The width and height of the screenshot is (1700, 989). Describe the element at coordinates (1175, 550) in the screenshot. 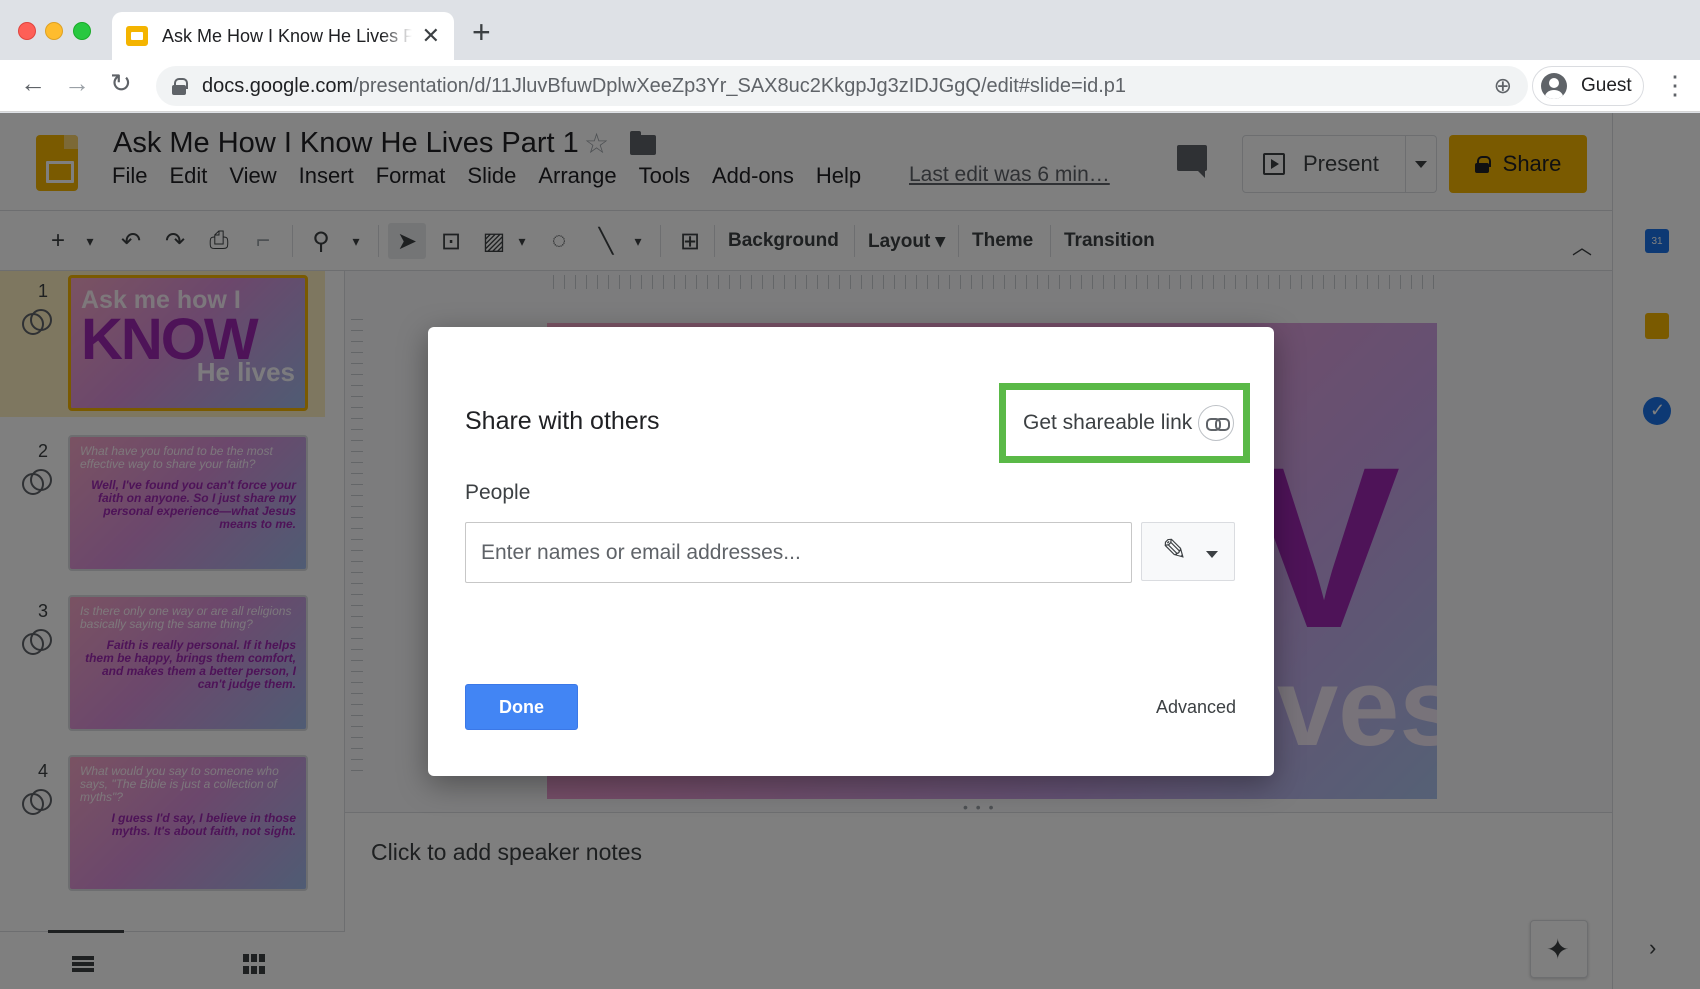

I see `pencil-icon: ✎` at that location.